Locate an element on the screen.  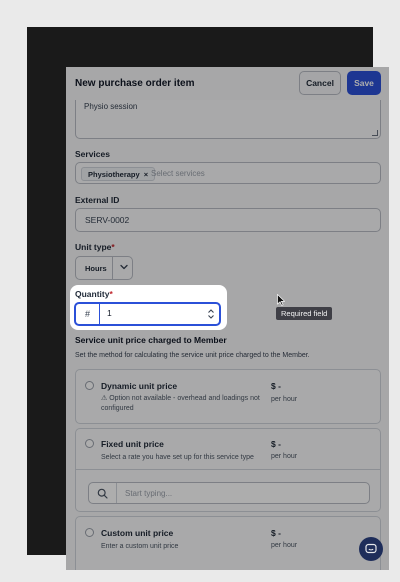
required-field-tooltip: Required field is located at coordinates (304, 313).